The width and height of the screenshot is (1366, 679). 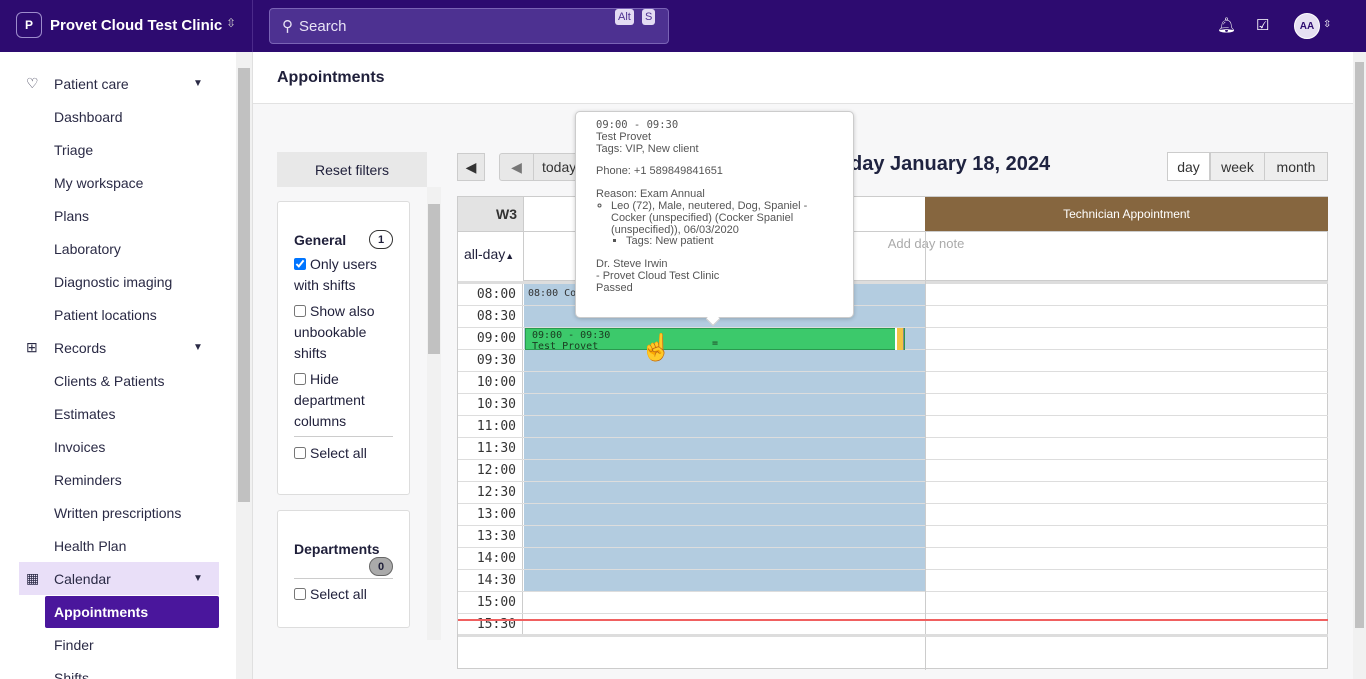 What do you see at coordinates (1307, 26) in the screenshot?
I see `avatar: AA` at bounding box center [1307, 26].